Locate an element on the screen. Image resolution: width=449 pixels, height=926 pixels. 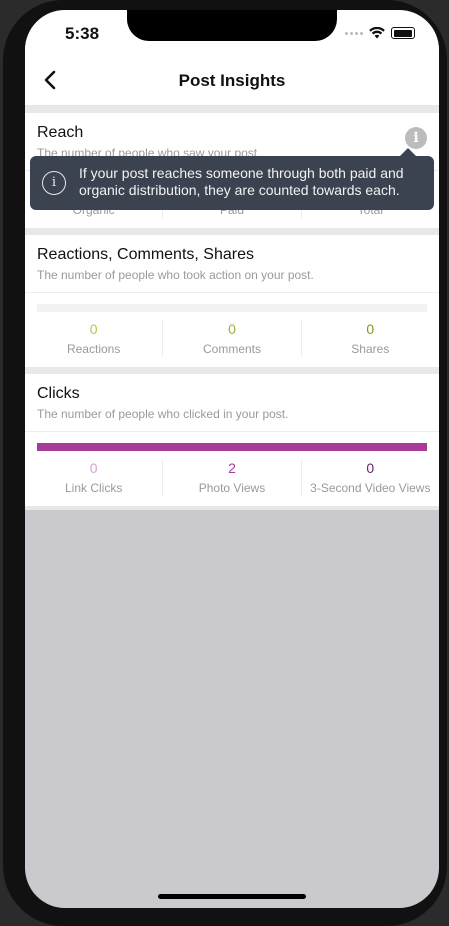
stat-label: Reactions is located at coordinates (93, 349).